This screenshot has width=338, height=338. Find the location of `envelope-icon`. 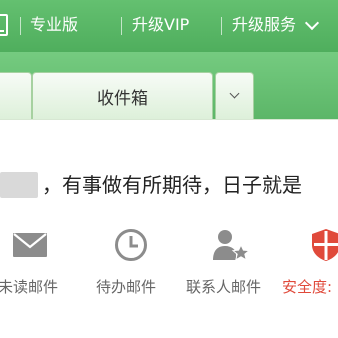

envelope-icon is located at coordinates (30, 245).